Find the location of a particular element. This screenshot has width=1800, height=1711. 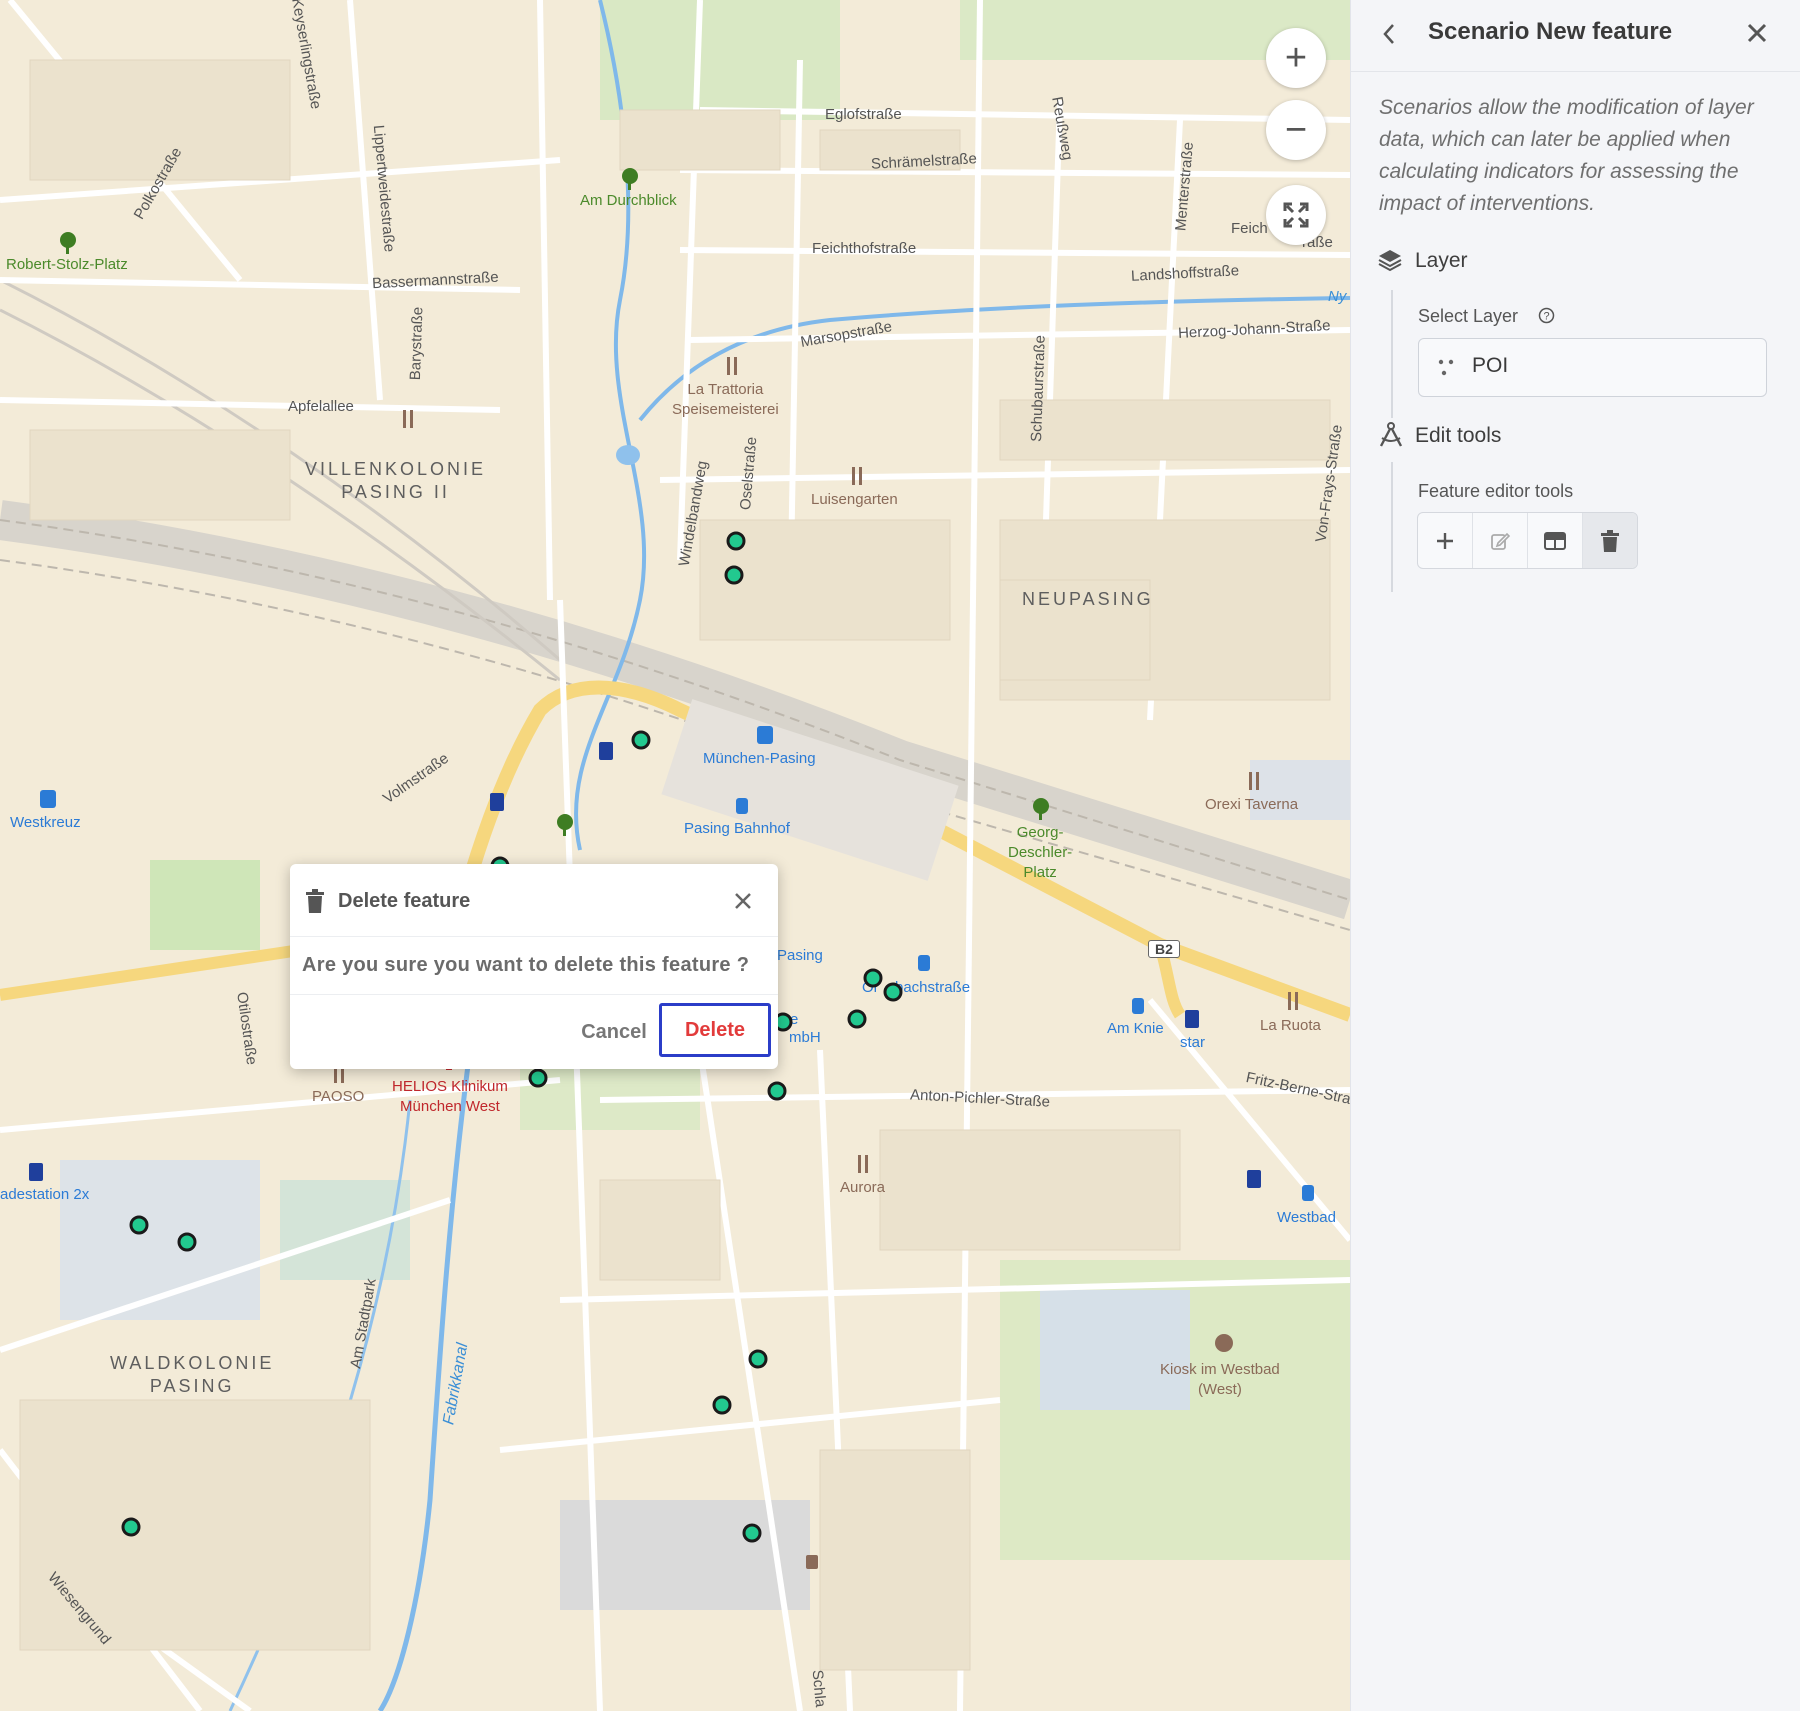

dialog-title: Delete feature is located at coordinates (404, 901).